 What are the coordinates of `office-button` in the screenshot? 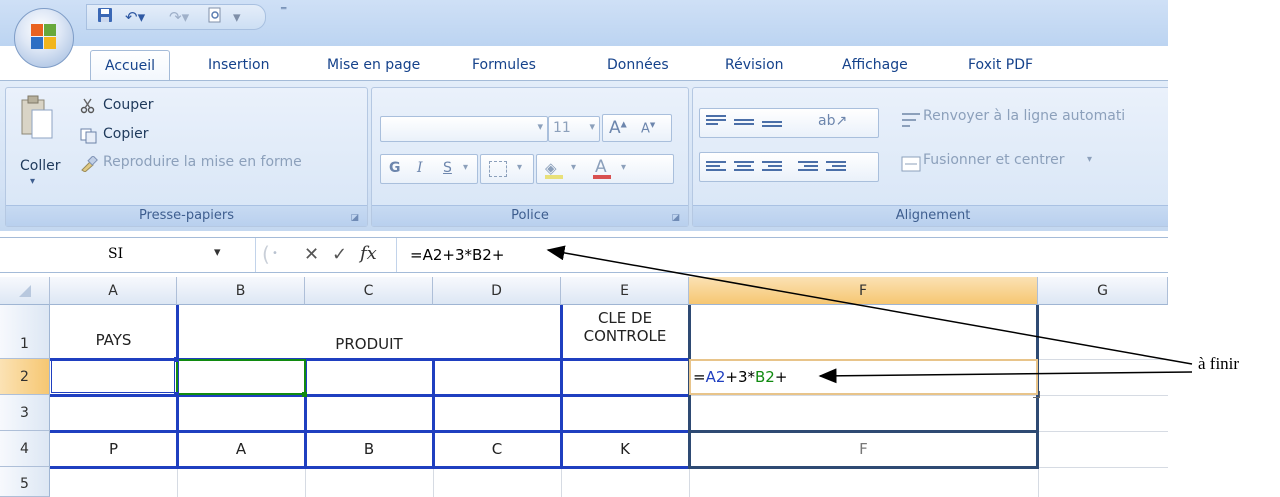 It's located at (44, 38).